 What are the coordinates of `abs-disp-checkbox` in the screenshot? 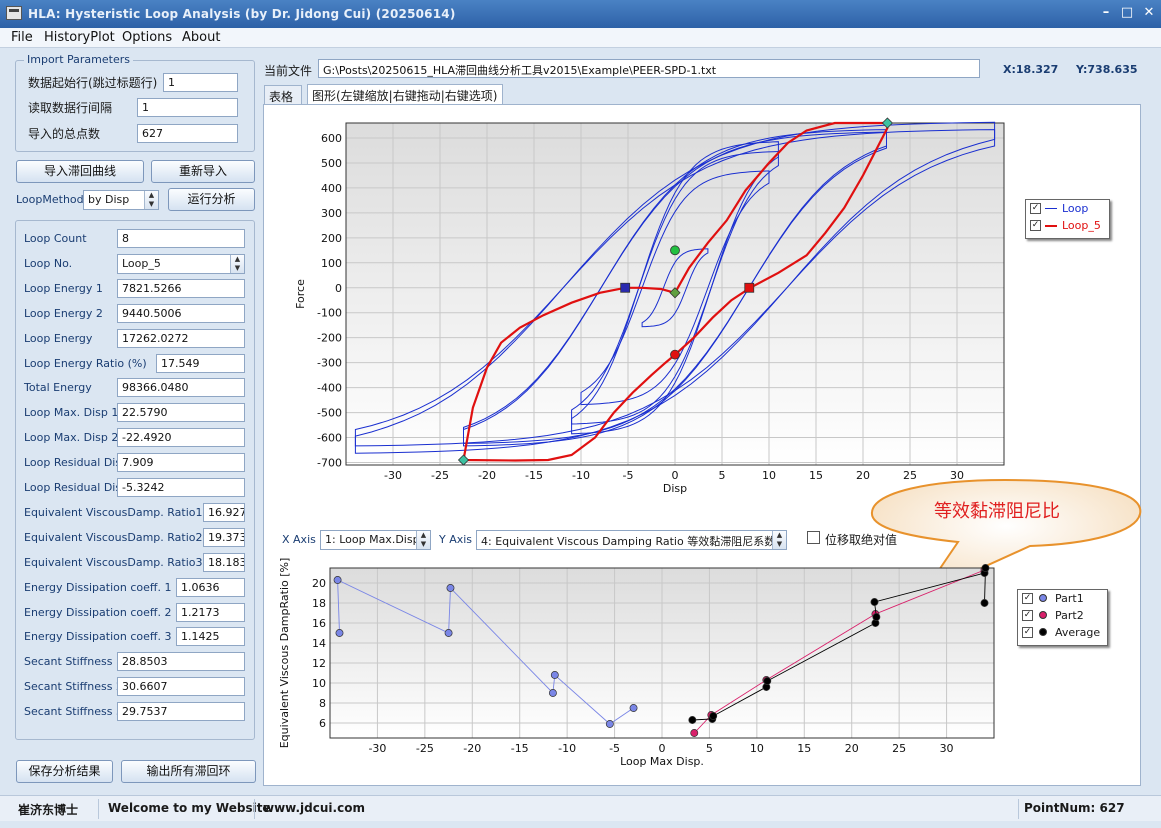 It's located at (813, 537).